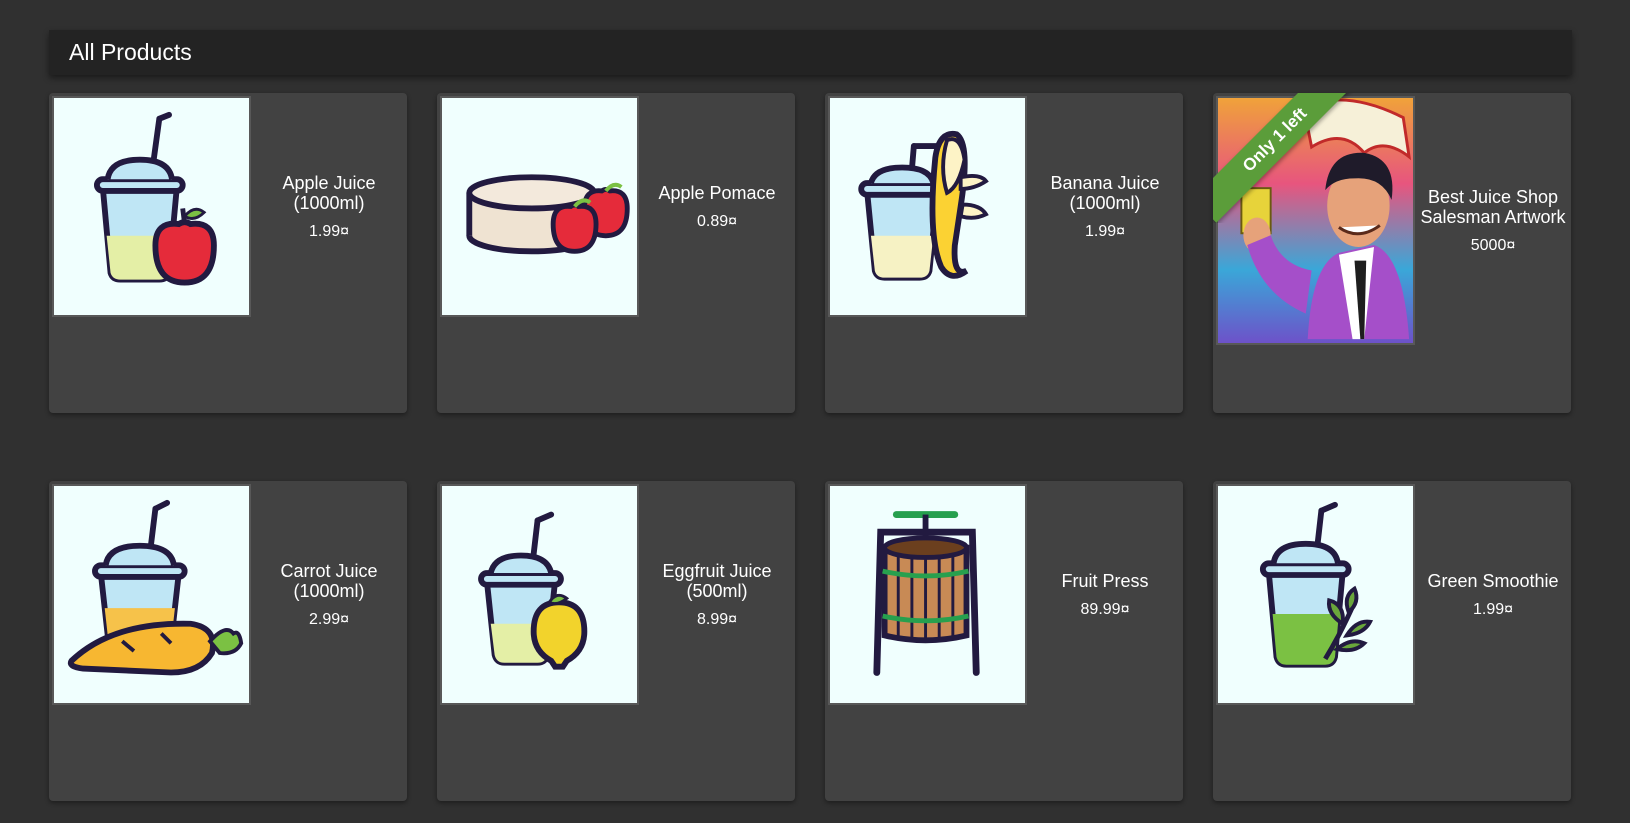 This screenshot has width=1630, height=823. I want to click on product-card-banana-juice: Banana Juice (1000ml) 1.99¤, so click(1004, 253).